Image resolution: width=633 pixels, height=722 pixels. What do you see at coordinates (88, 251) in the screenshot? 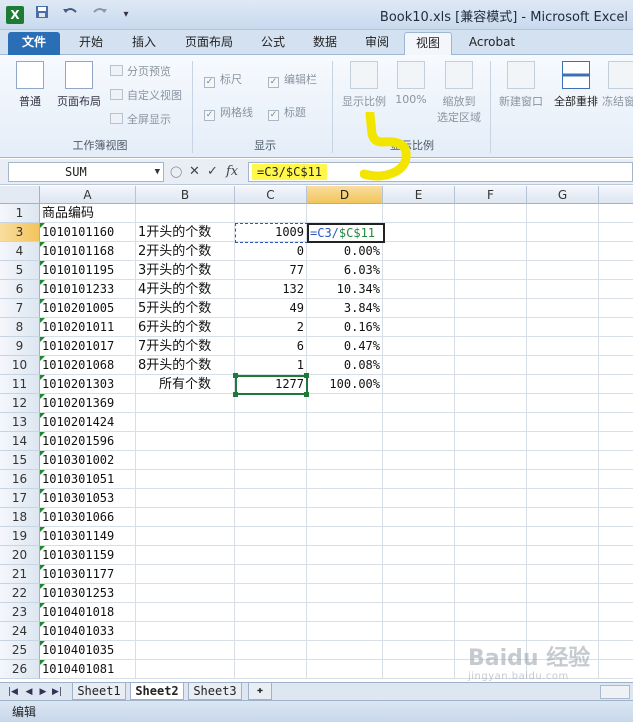
I see `cell-a: 1010101168` at bounding box center [88, 251].